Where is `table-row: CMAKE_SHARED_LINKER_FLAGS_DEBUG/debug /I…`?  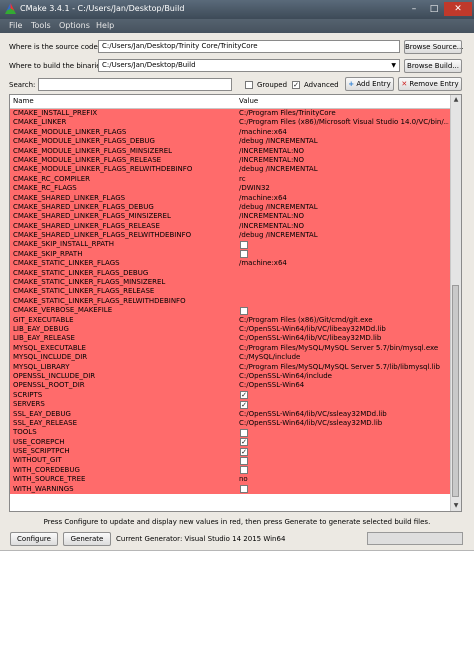
table-row: CMAKE_SHARED_LINKER_FLAGS_DEBUG/debug /I… is located at coordinates (230, 207).